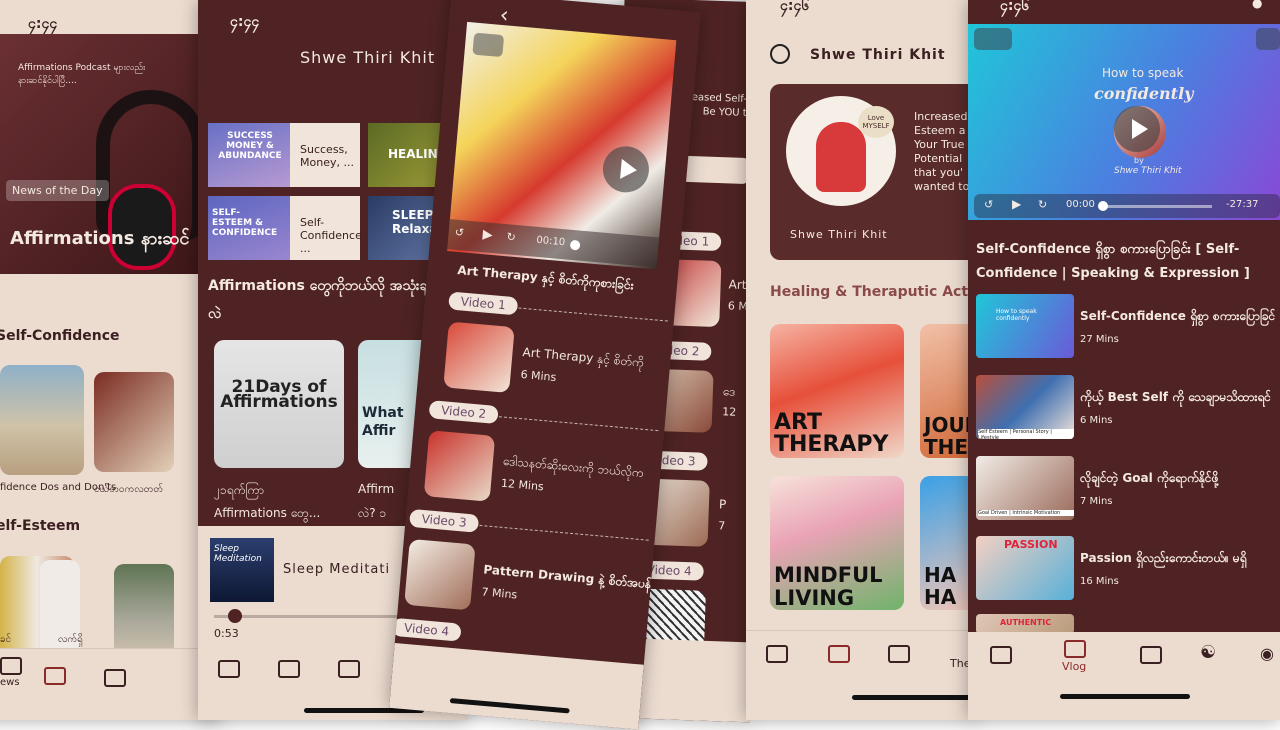 This screenshot has width=1280, height=730. I want to click on player-progress-knob, so click(235, 616).